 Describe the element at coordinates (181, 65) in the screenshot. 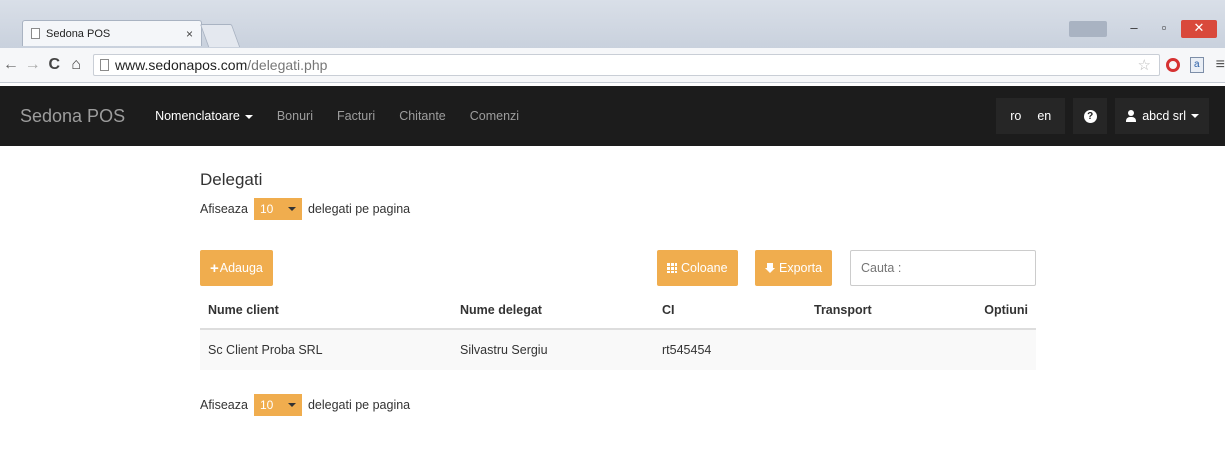

I see `url-domain: www.sedonapos.com` at that location.